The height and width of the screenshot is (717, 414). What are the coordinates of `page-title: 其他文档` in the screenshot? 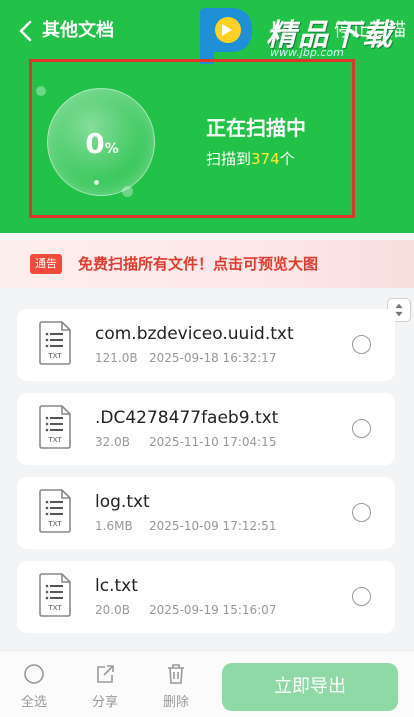 It's located at (78, 30).